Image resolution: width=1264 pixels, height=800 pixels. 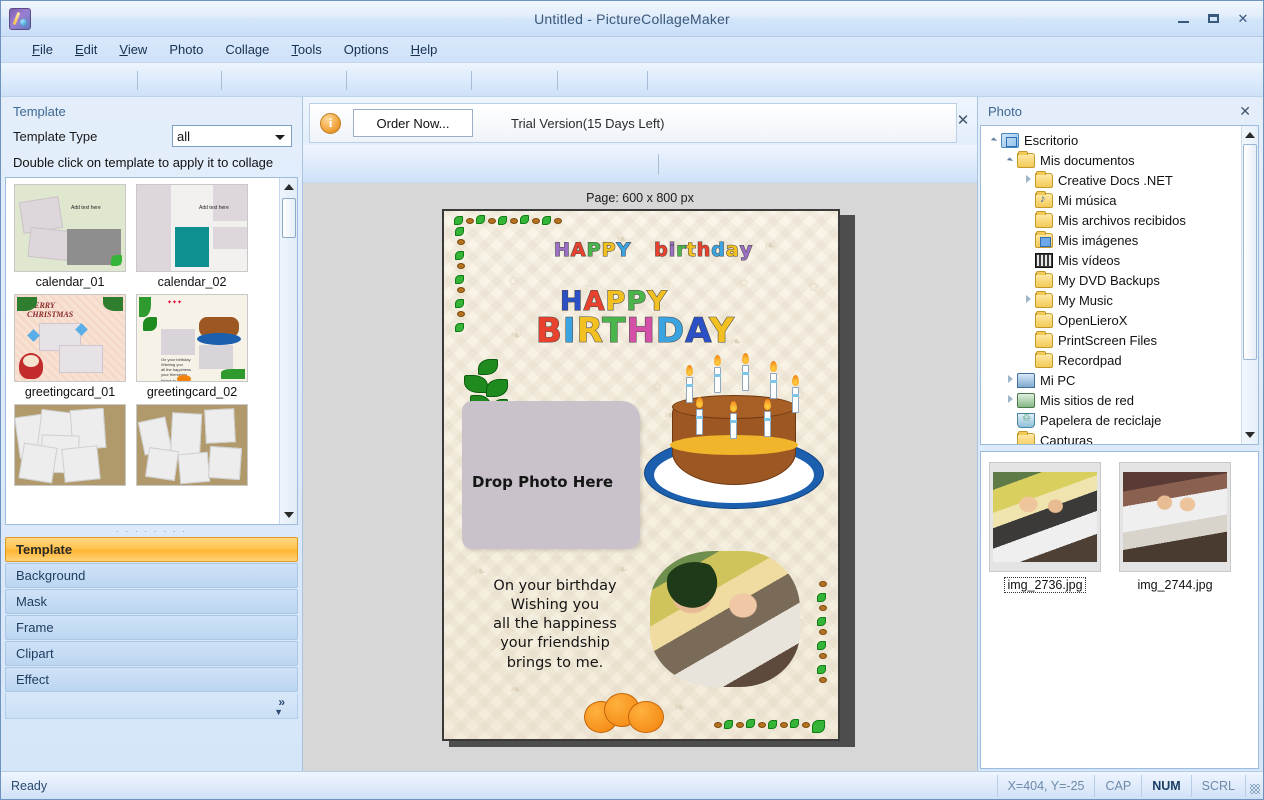 I want to click on photo-filename: img_2736.jpg, so click(x=1045, y=585).